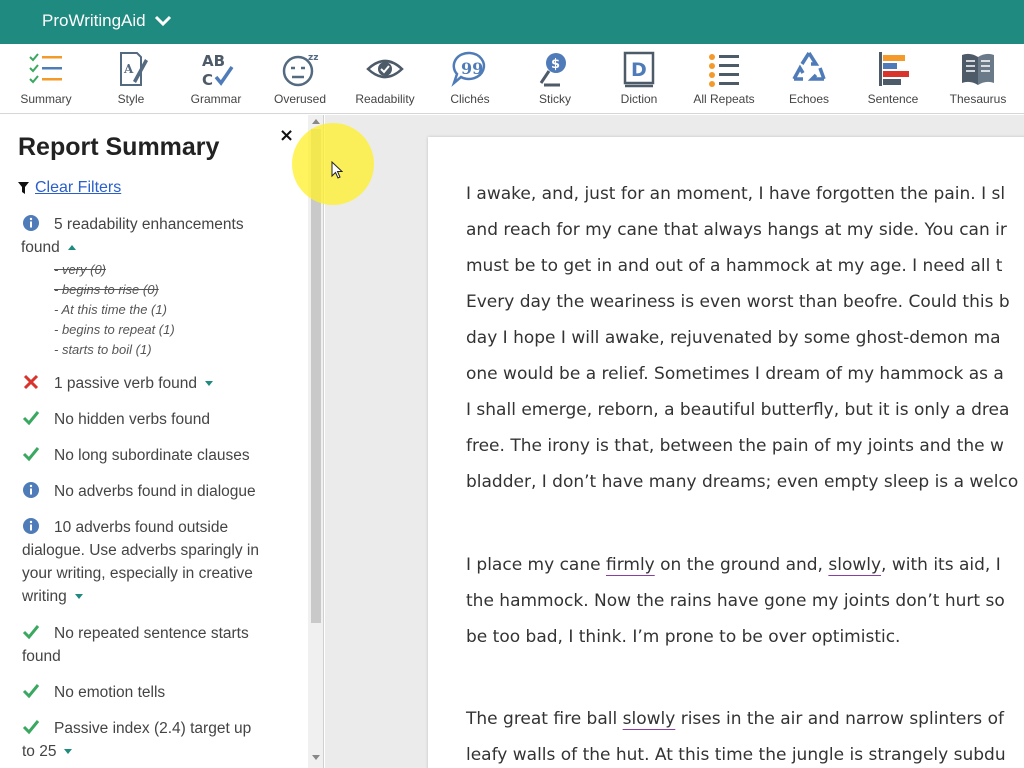  What do you see at coordinates (23, 188) in the screenshot?
I see `filter-icon` at bounding box center [23, 188].